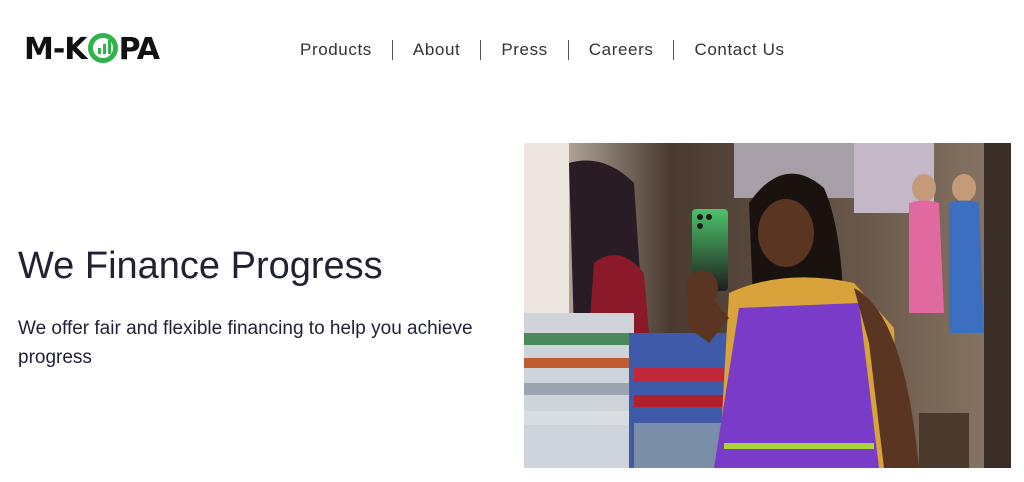 The image size is (1024, 482). What do you see at coordinates (524, 50) in the screenshot?
I see `nav-press: Press` at bounding box center [524, 50].